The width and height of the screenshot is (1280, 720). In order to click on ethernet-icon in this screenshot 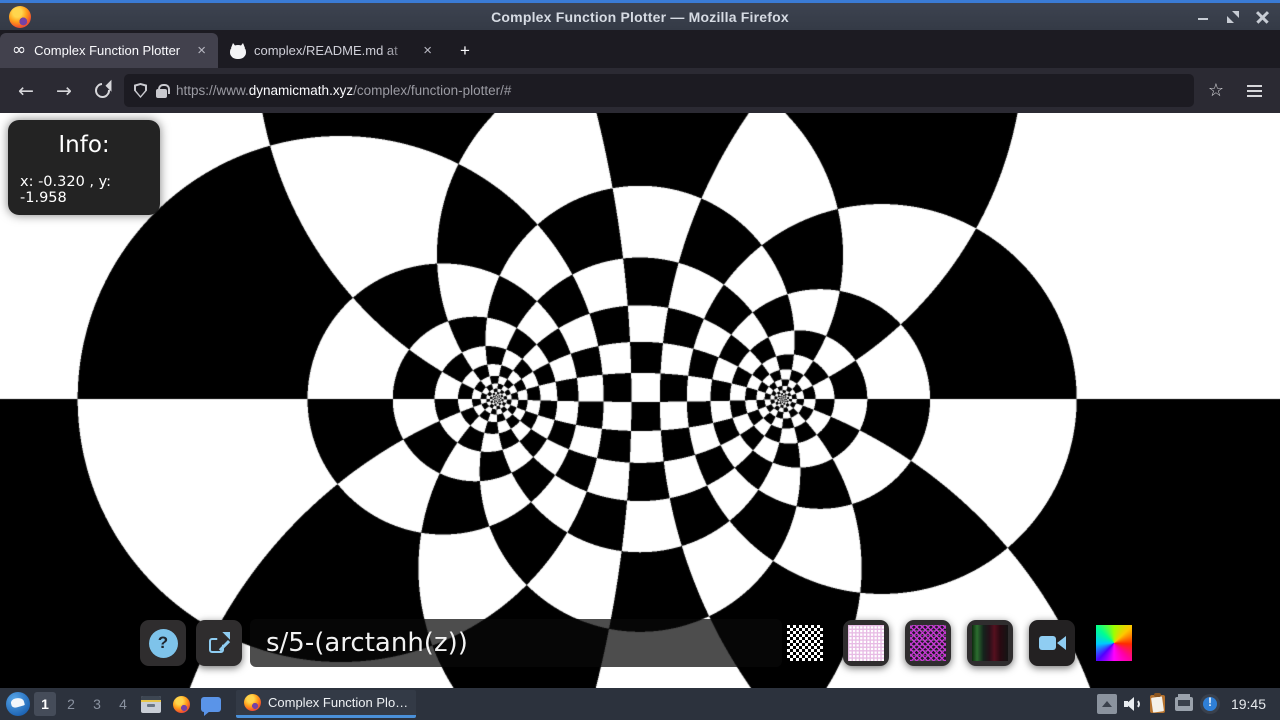, I will do `click(1183, 702)`.